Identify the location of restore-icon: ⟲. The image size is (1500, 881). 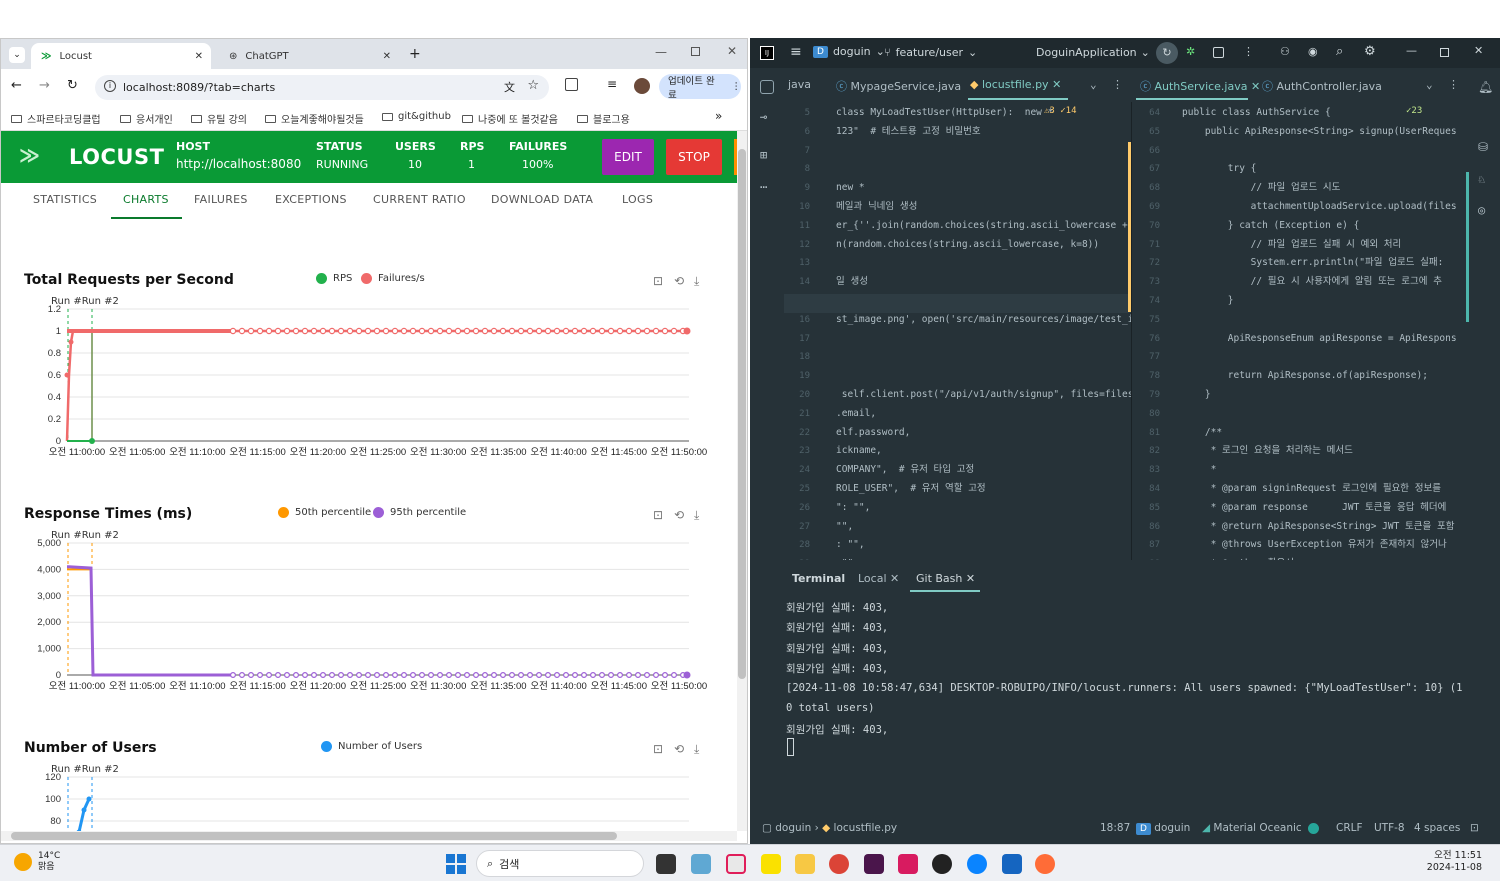
(679, 749).